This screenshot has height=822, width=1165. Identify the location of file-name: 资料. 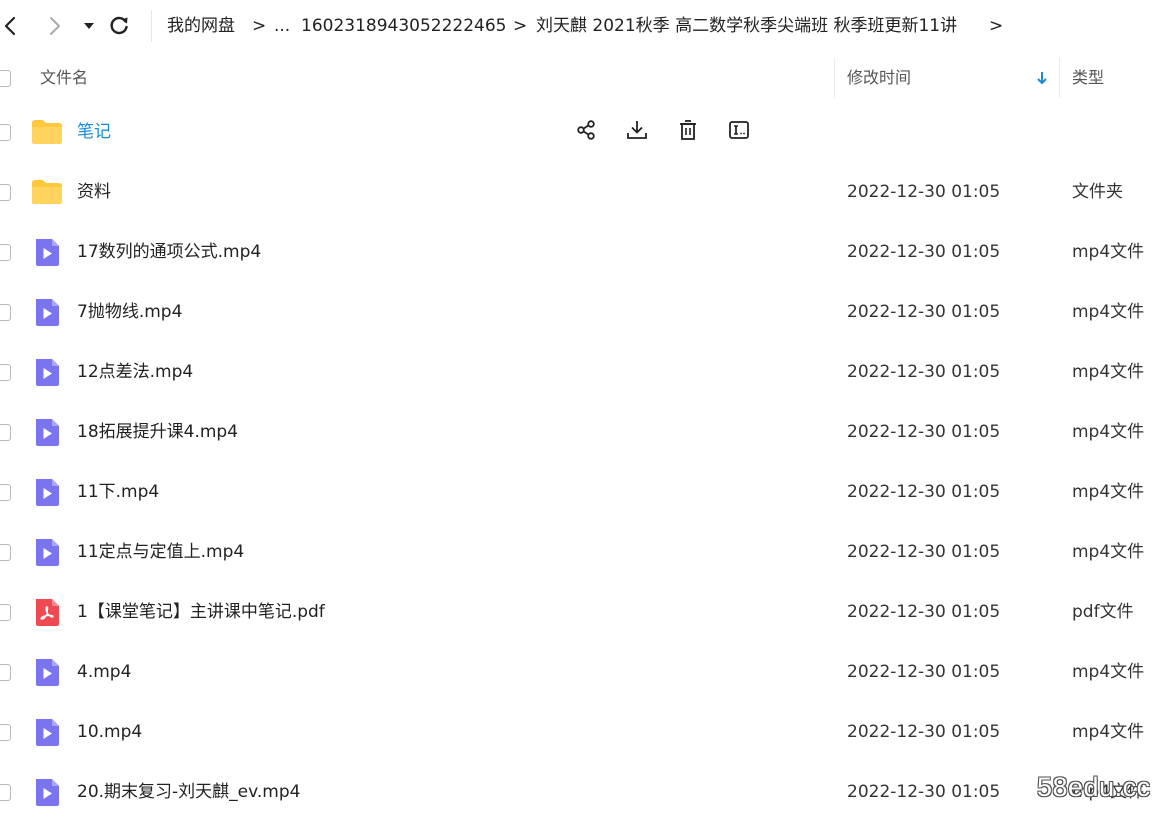
(94, 192).